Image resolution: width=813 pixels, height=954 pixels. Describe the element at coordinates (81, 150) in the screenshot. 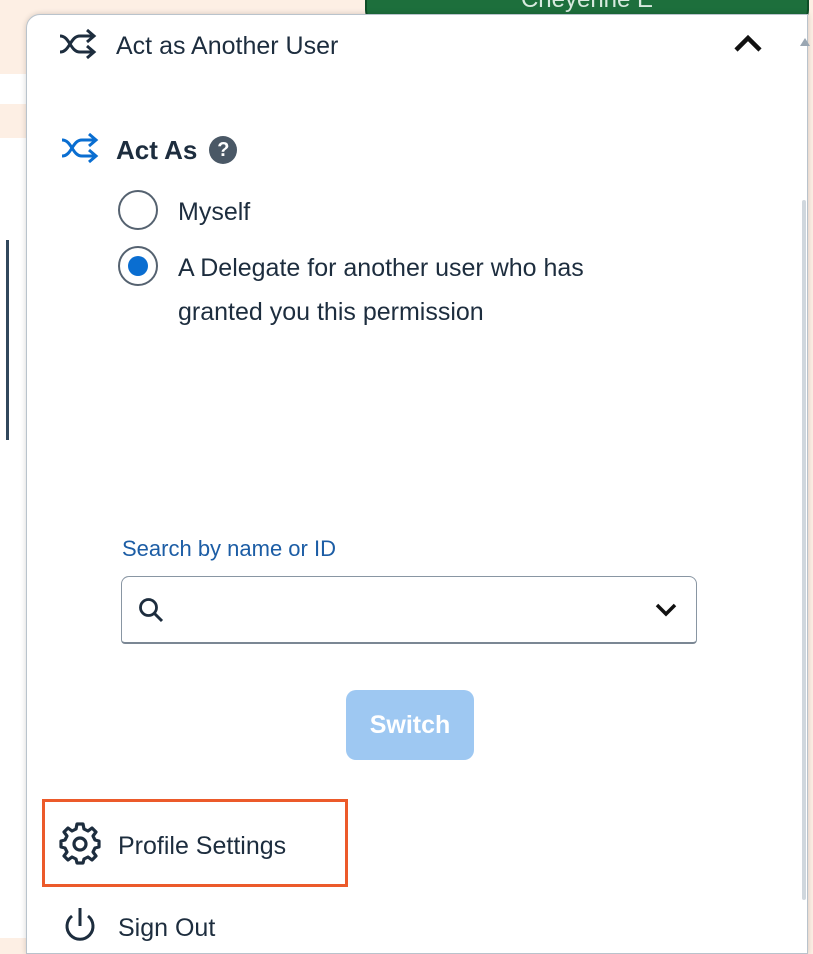

I see `shuffle-icon-blue` at that location.